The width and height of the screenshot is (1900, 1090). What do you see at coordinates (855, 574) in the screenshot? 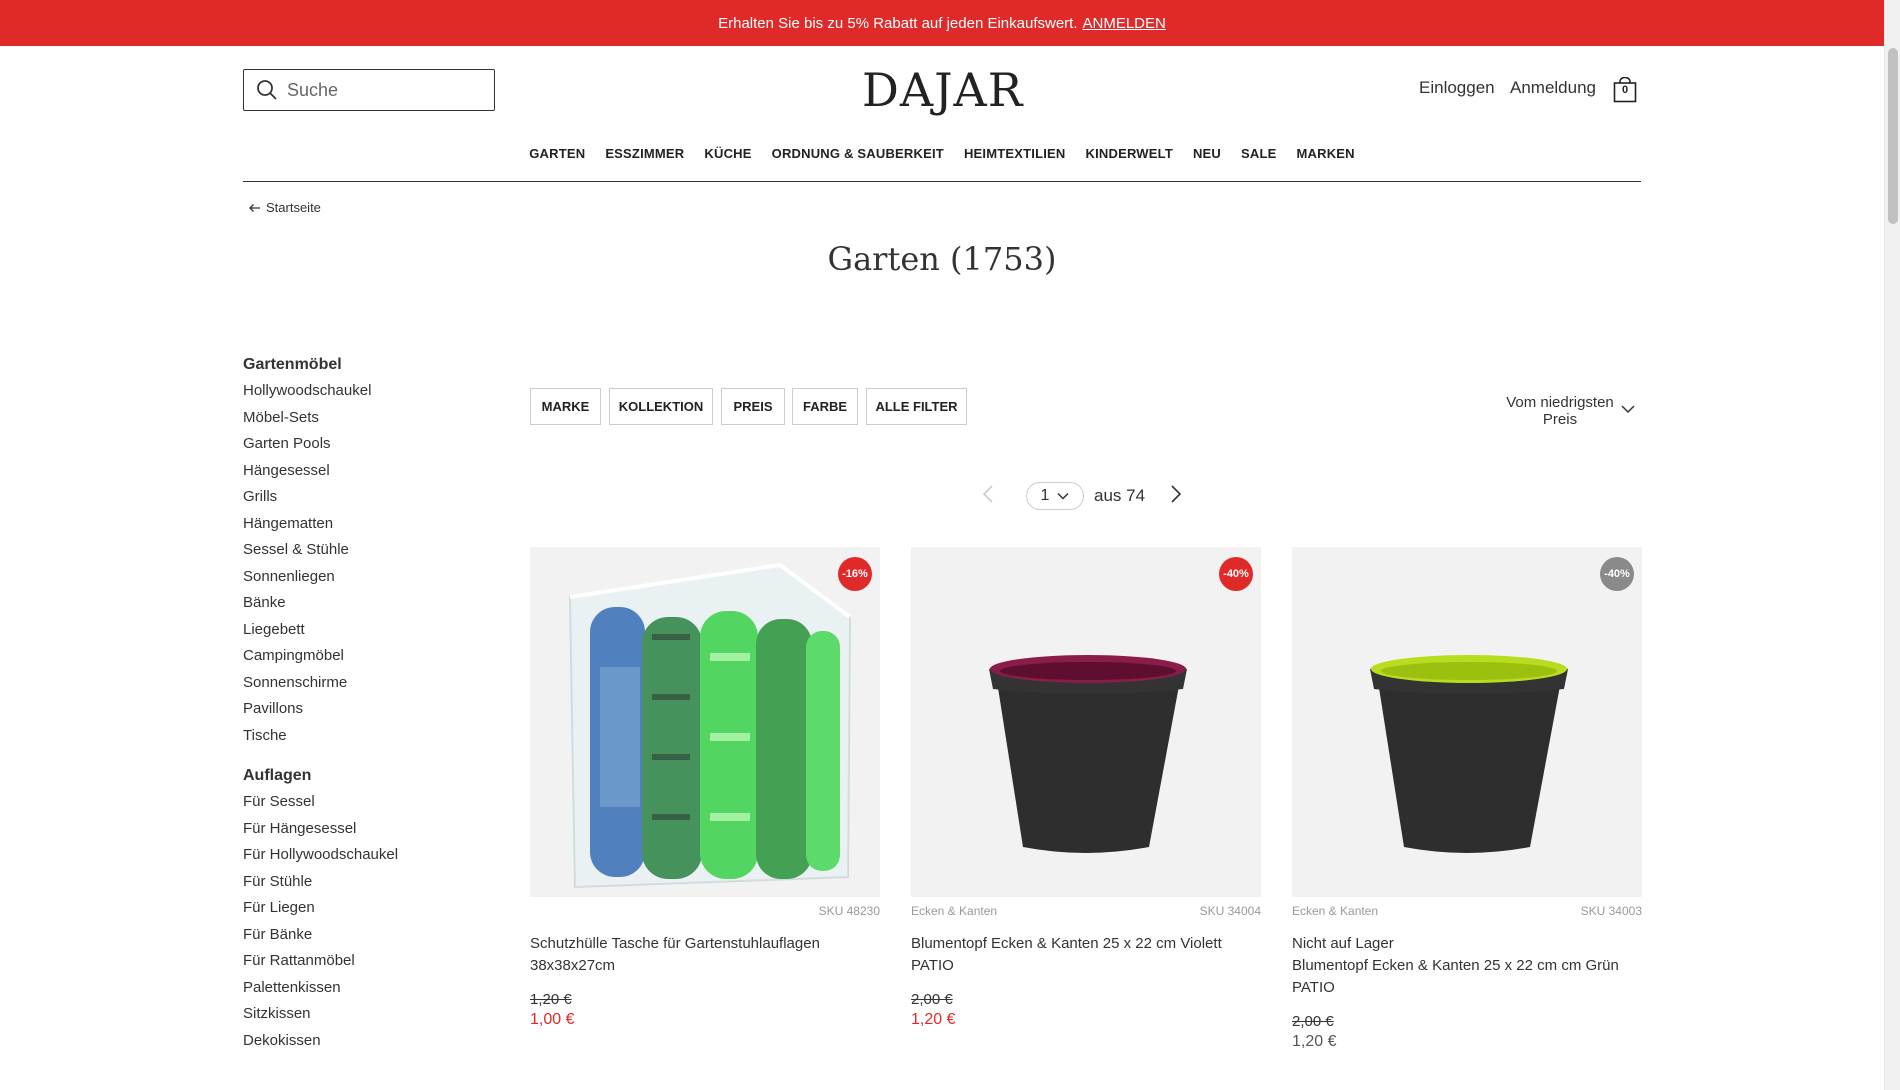
I see `discount-badge: -16%` at bounding box center [855, 574].